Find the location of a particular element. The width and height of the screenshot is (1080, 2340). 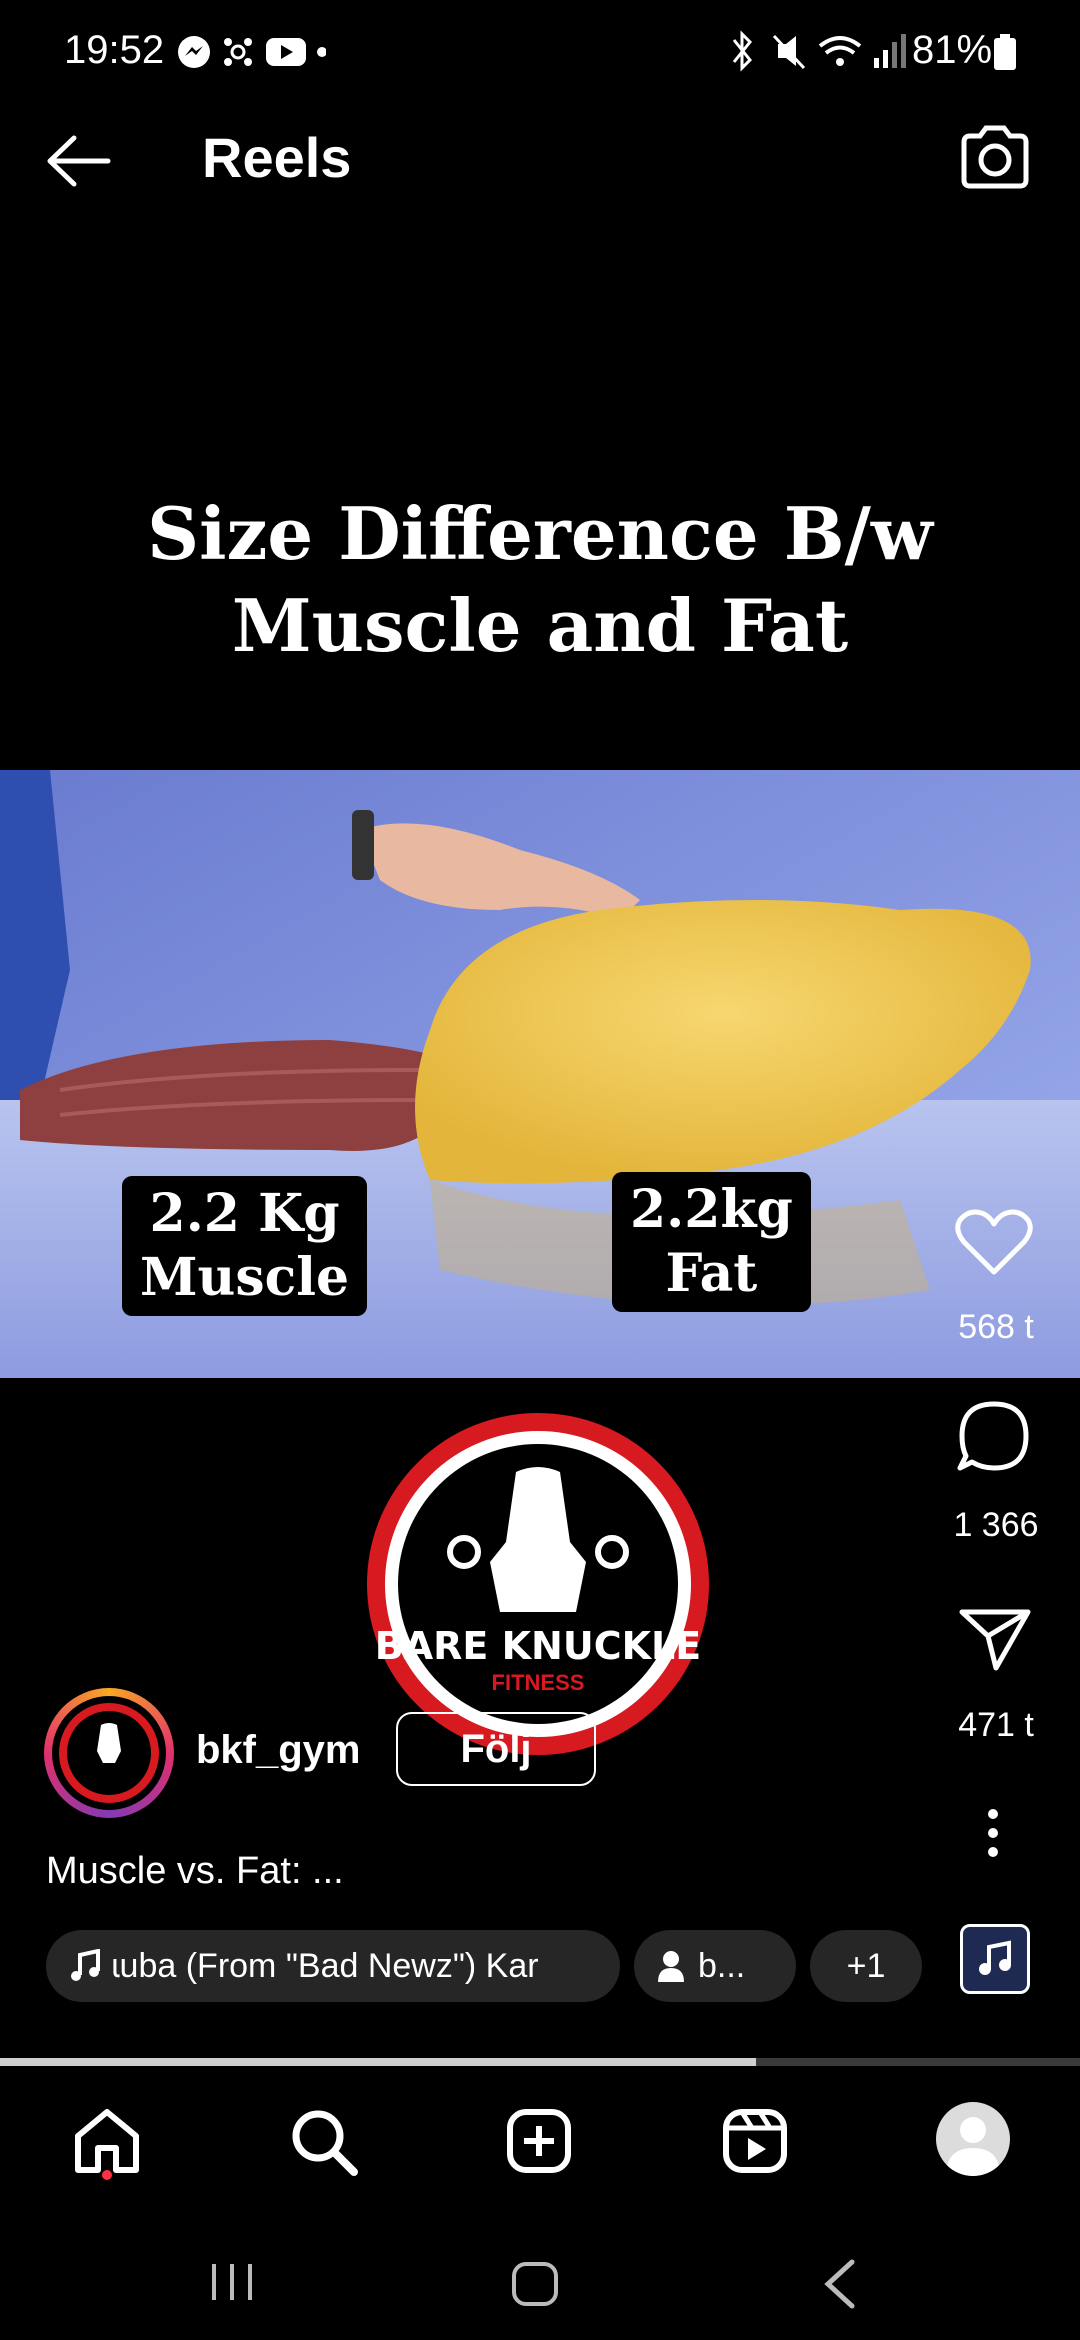

label-fat-line2: Fat is located at coordinates (711, 1273).